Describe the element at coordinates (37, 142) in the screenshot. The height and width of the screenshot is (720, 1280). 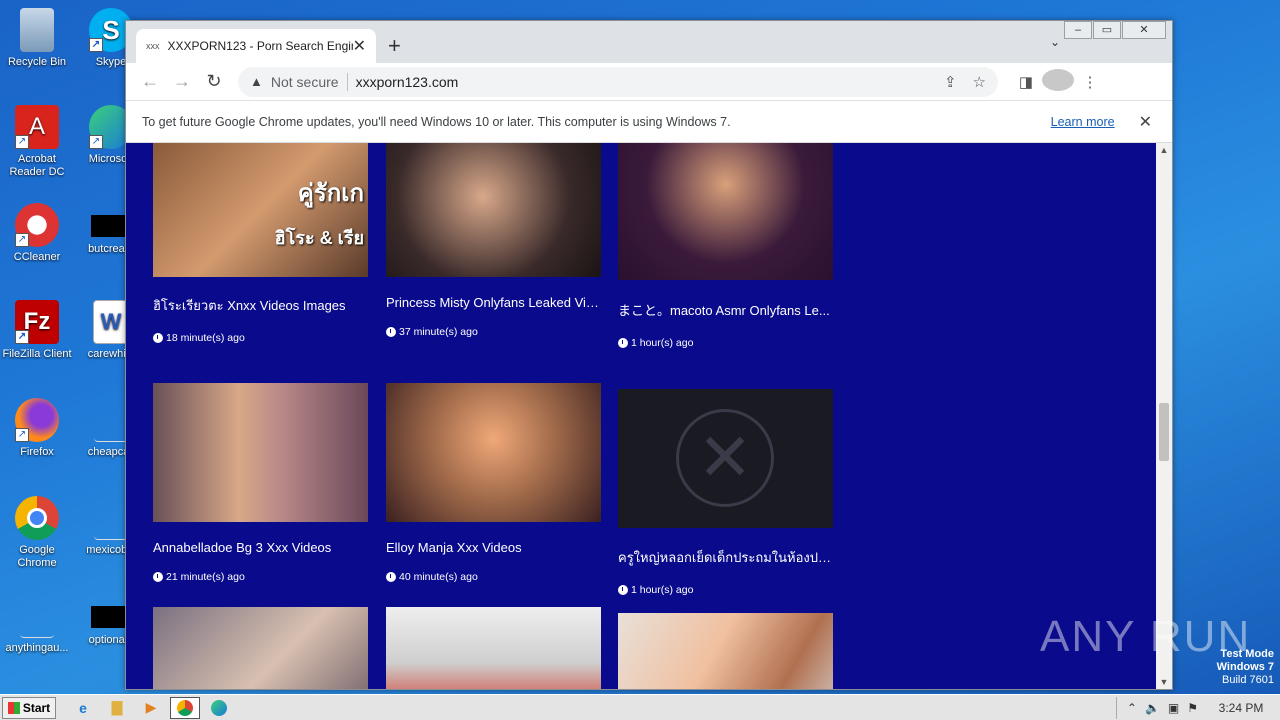
I see `desktop-icon-acrobat: A ↗ Acrobat Reader DC` at that location.